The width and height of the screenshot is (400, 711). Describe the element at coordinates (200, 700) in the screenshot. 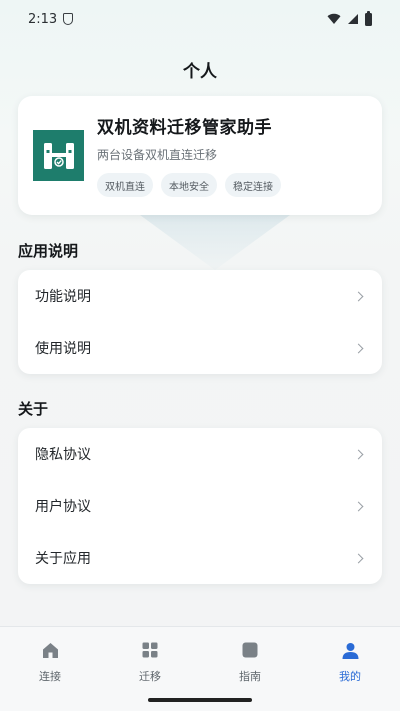

I see `home-indicator` at that location.